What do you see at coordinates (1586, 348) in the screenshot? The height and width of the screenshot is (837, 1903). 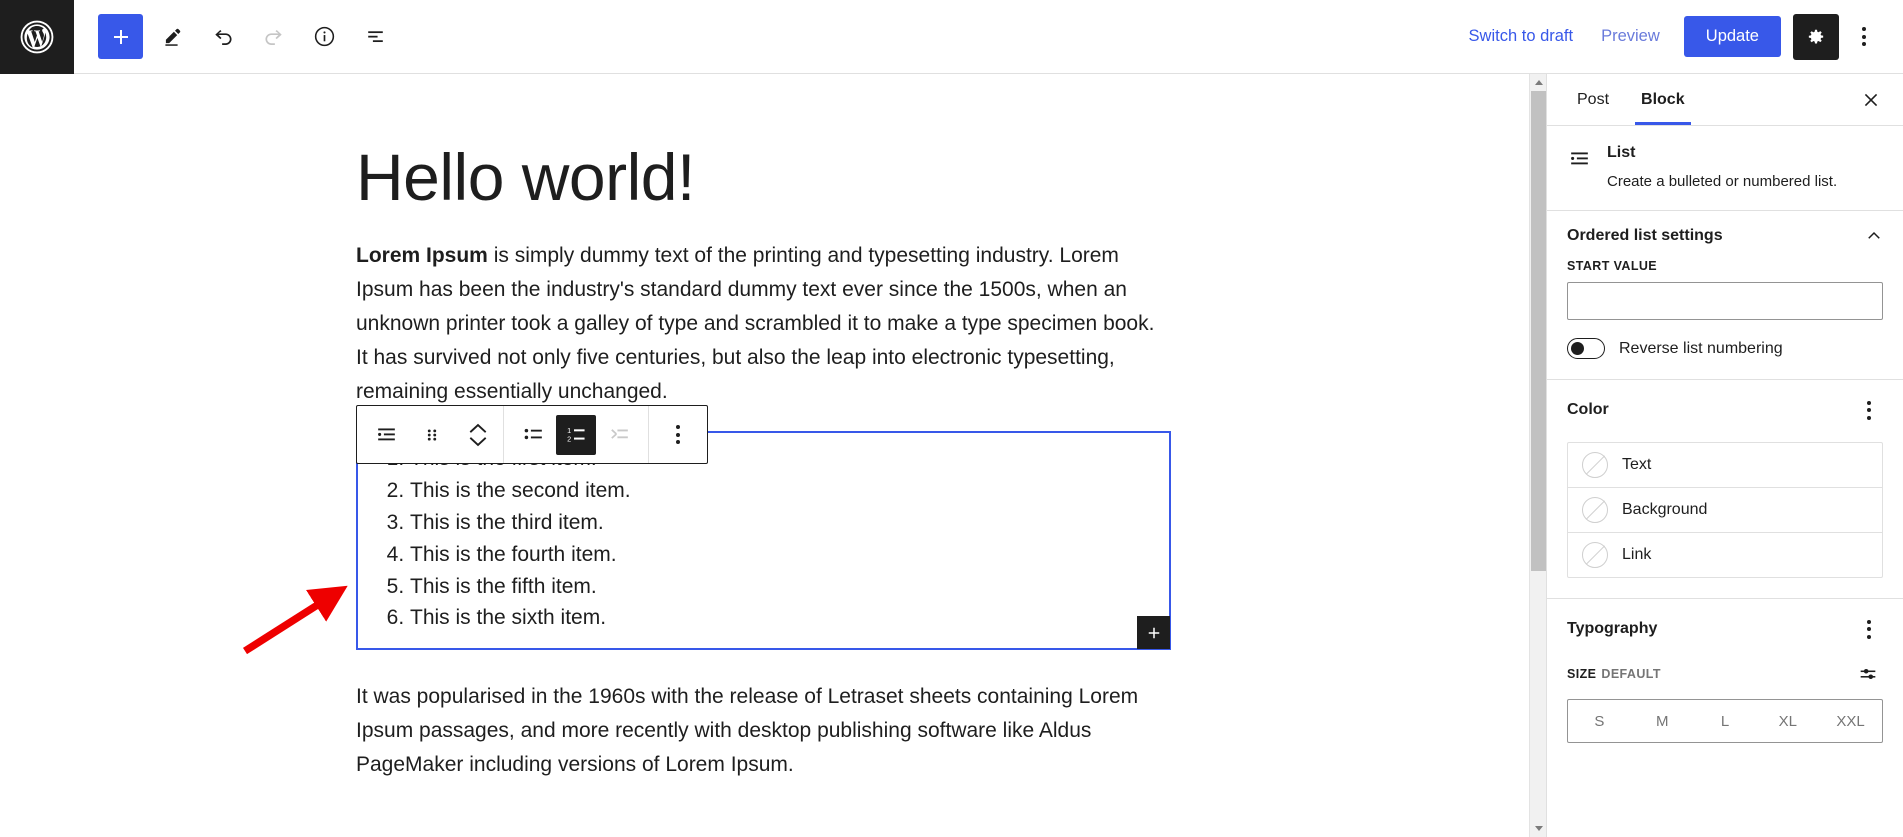 I see `reverse-list-numbering-toggle` at bounding box center [1586, 348].